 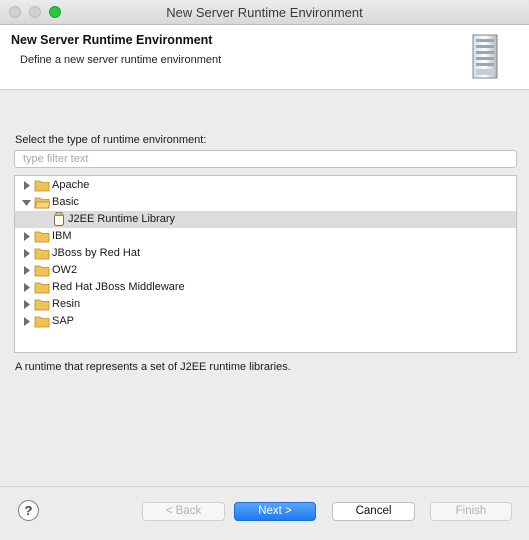 What do you see at coordinates (65, 202) in the screenshot?
I see `tree-item-label: Basic` at bounding box center [65, 202].